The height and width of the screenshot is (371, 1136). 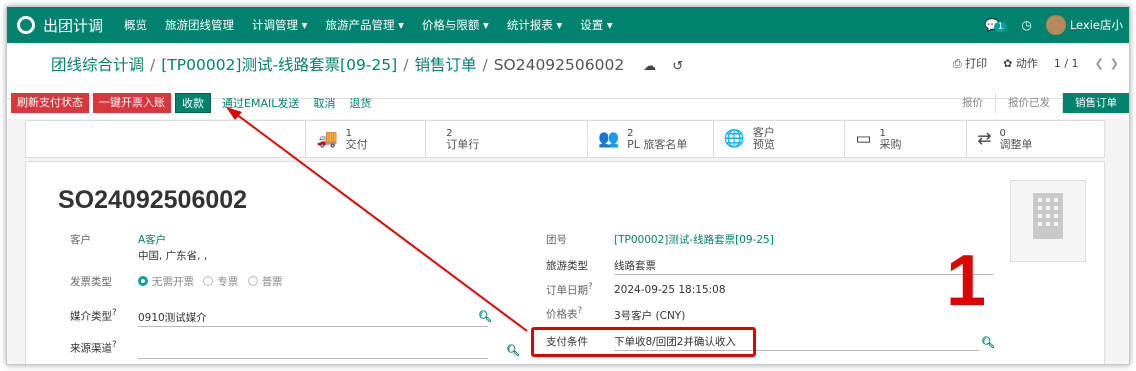 I want to click on action-button: ✿ 动作, so click(x=1020, y=63).